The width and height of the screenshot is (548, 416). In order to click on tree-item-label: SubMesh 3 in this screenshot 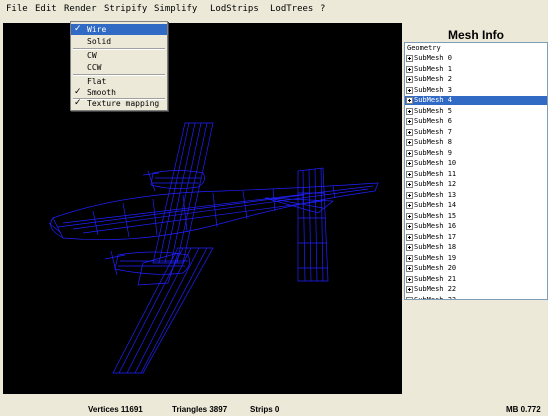, I will do `click(433, 89)`.